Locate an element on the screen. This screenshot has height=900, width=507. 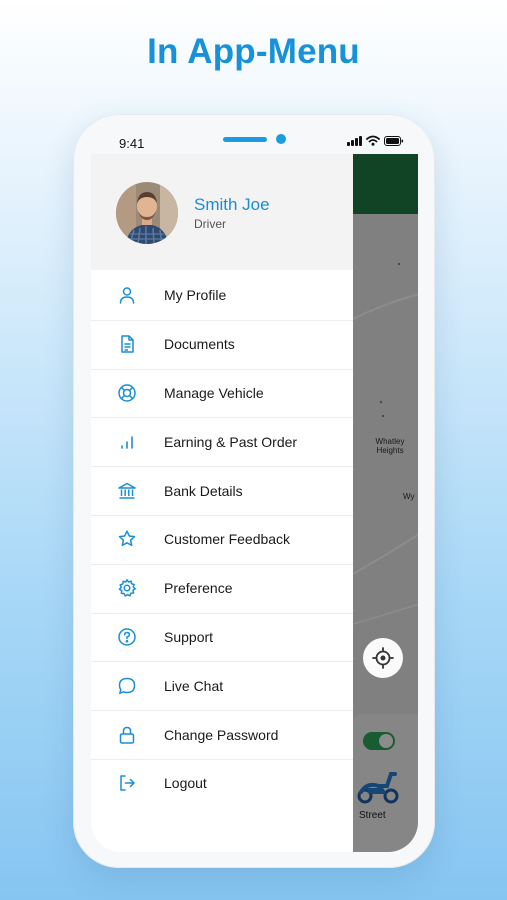
menu-item-manage-vehicle: Manage Vehicle is located at coordinates (222, 393).